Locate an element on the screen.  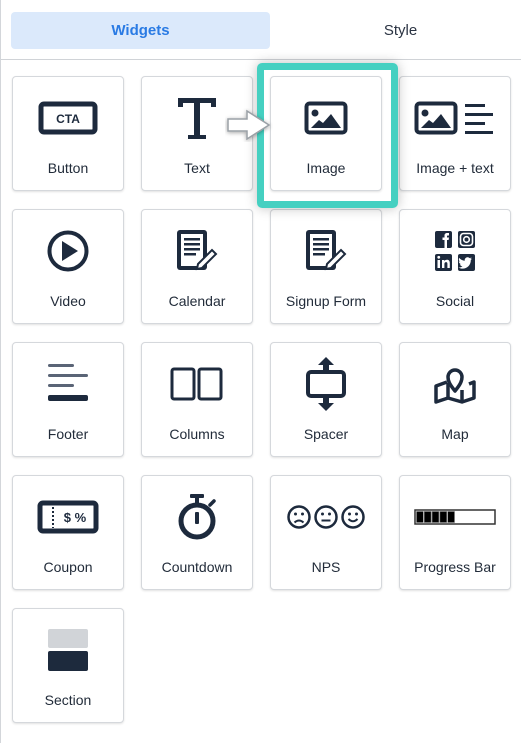
widget-countdown: Countdown is located at coordinates (197, 532).